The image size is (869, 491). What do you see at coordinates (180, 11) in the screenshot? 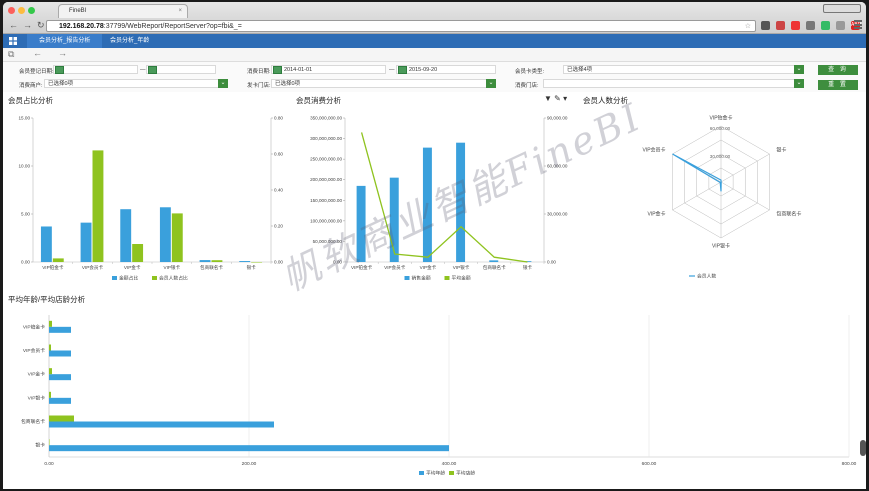
I see `tab-close-icon: ×` at bounding box center [180, 11].